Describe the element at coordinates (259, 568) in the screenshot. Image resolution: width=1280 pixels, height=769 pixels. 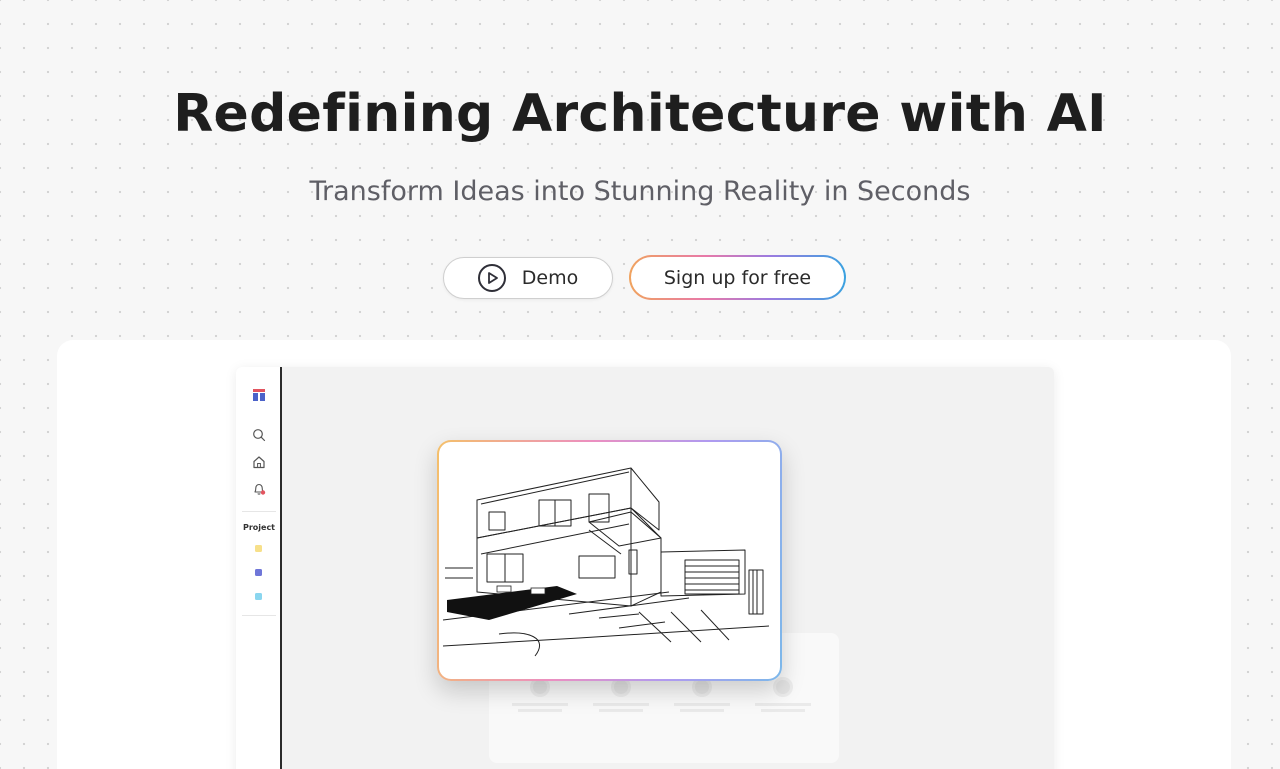
I see `app-sidebar: Project` at that location.